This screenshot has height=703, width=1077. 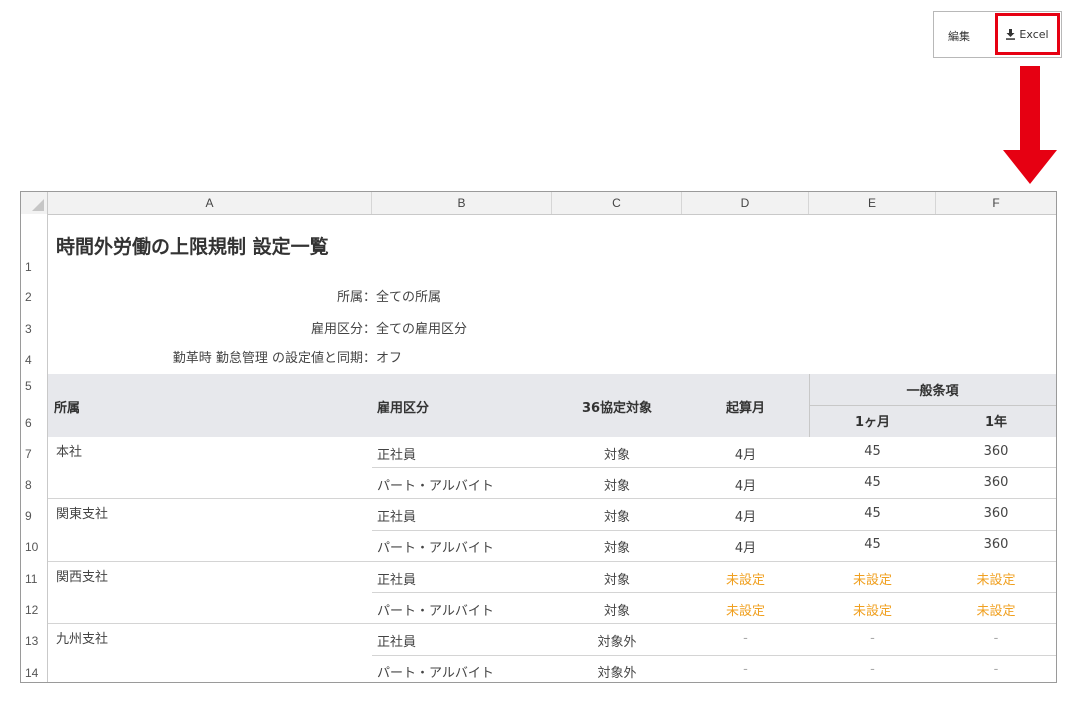 I want to click on cell-dept: 関東支社, so click(x=82, y=514).